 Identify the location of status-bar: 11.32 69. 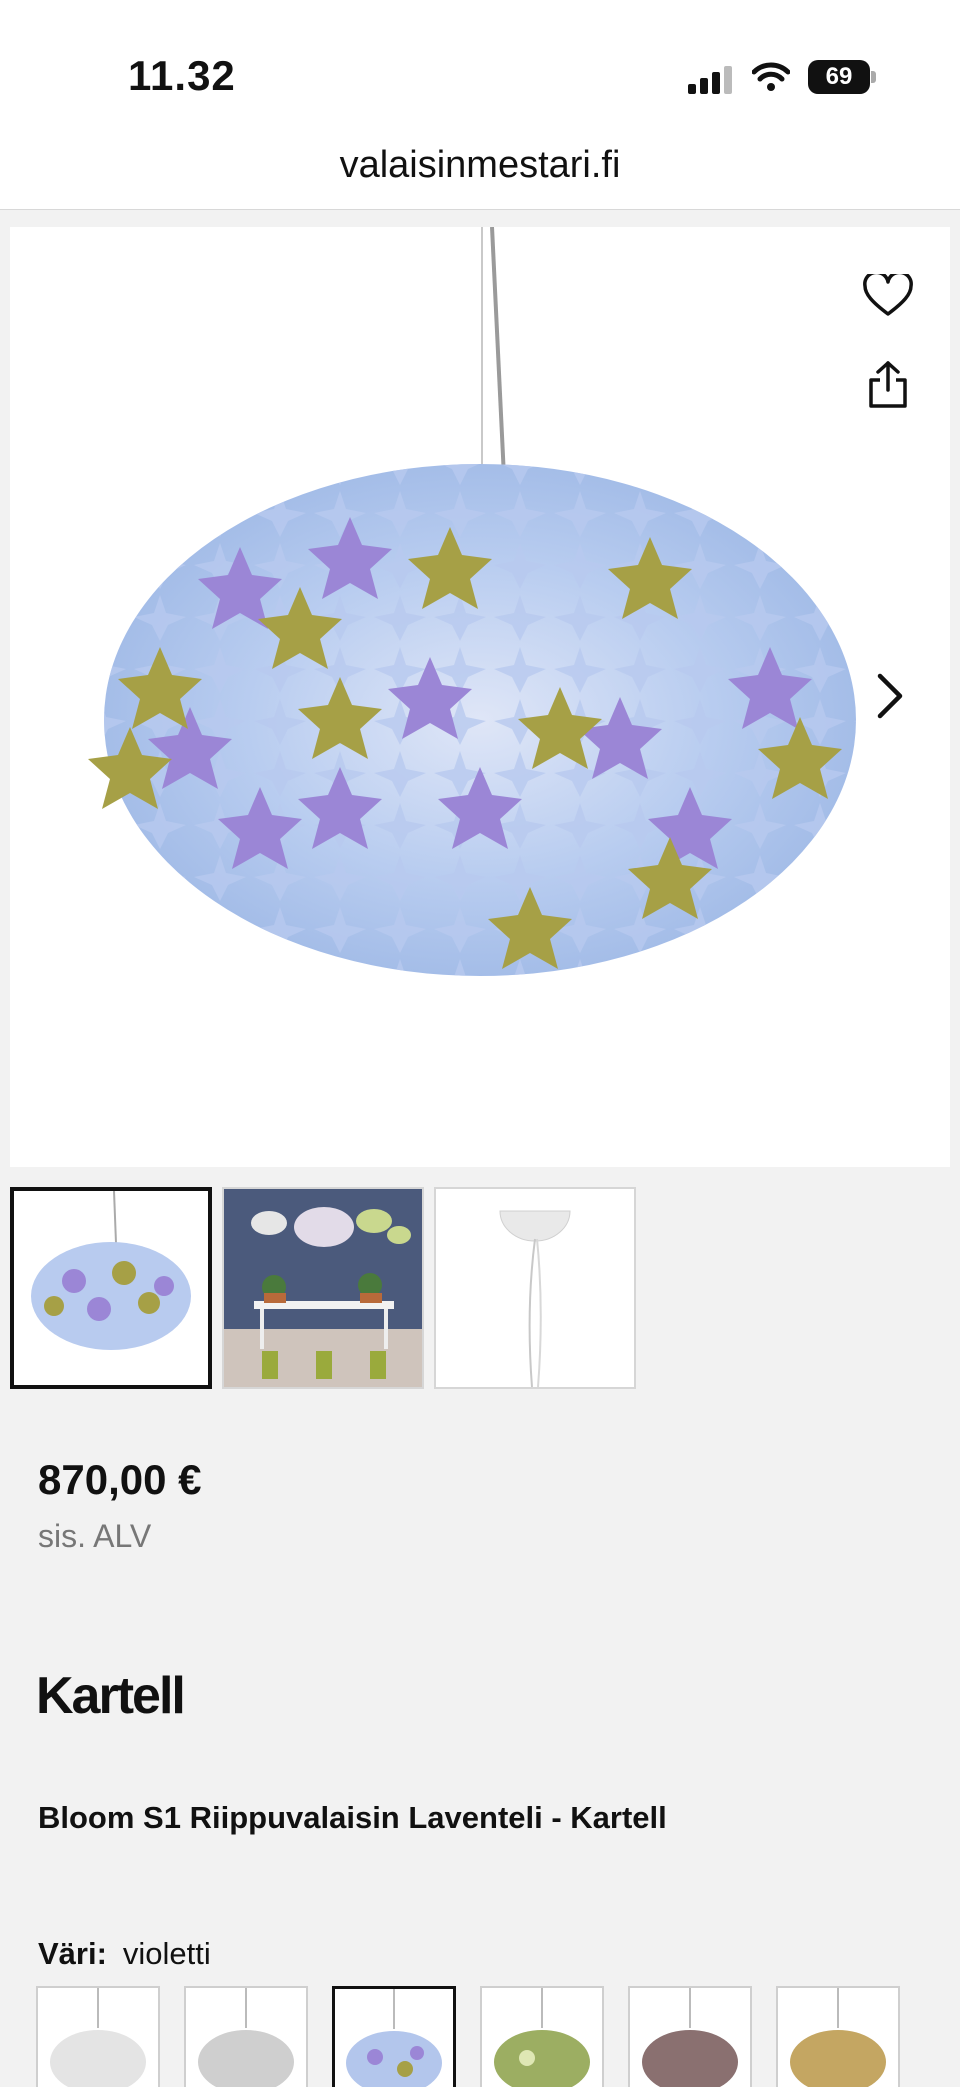
(480, 60).